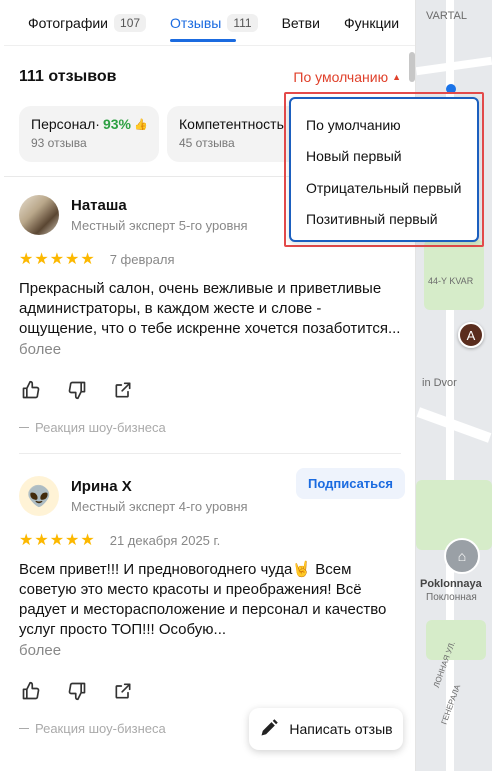 Image resolution: width=492 pixels, height=771 pixels. I want to click on sort-option-newest: Новый первый, so click(384, 157).